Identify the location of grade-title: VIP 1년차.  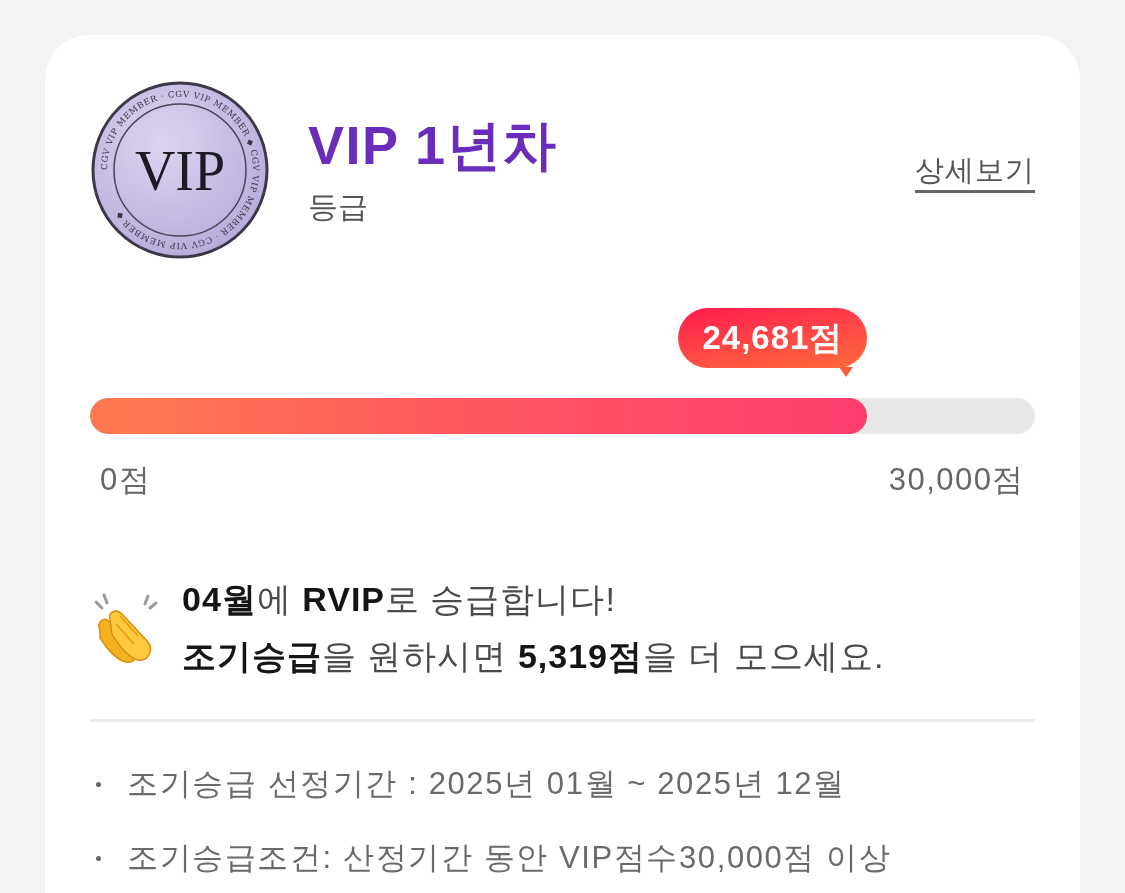
(433, 145).